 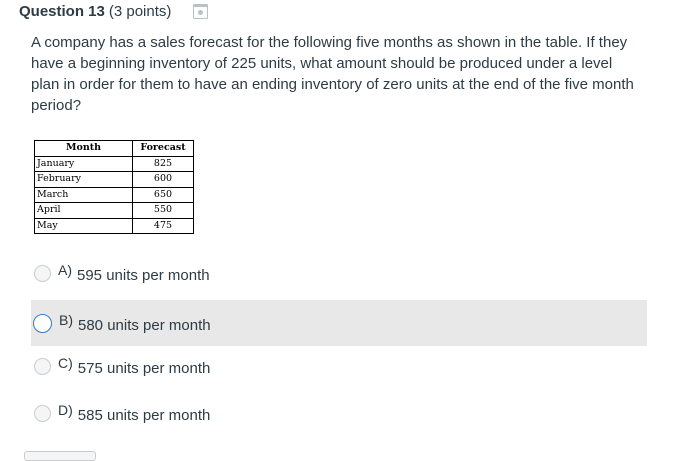 What do you see at coordinates (163, 163) in the screenshot?
I see `forecast-cell: 825` at bounding box center [163, 163].